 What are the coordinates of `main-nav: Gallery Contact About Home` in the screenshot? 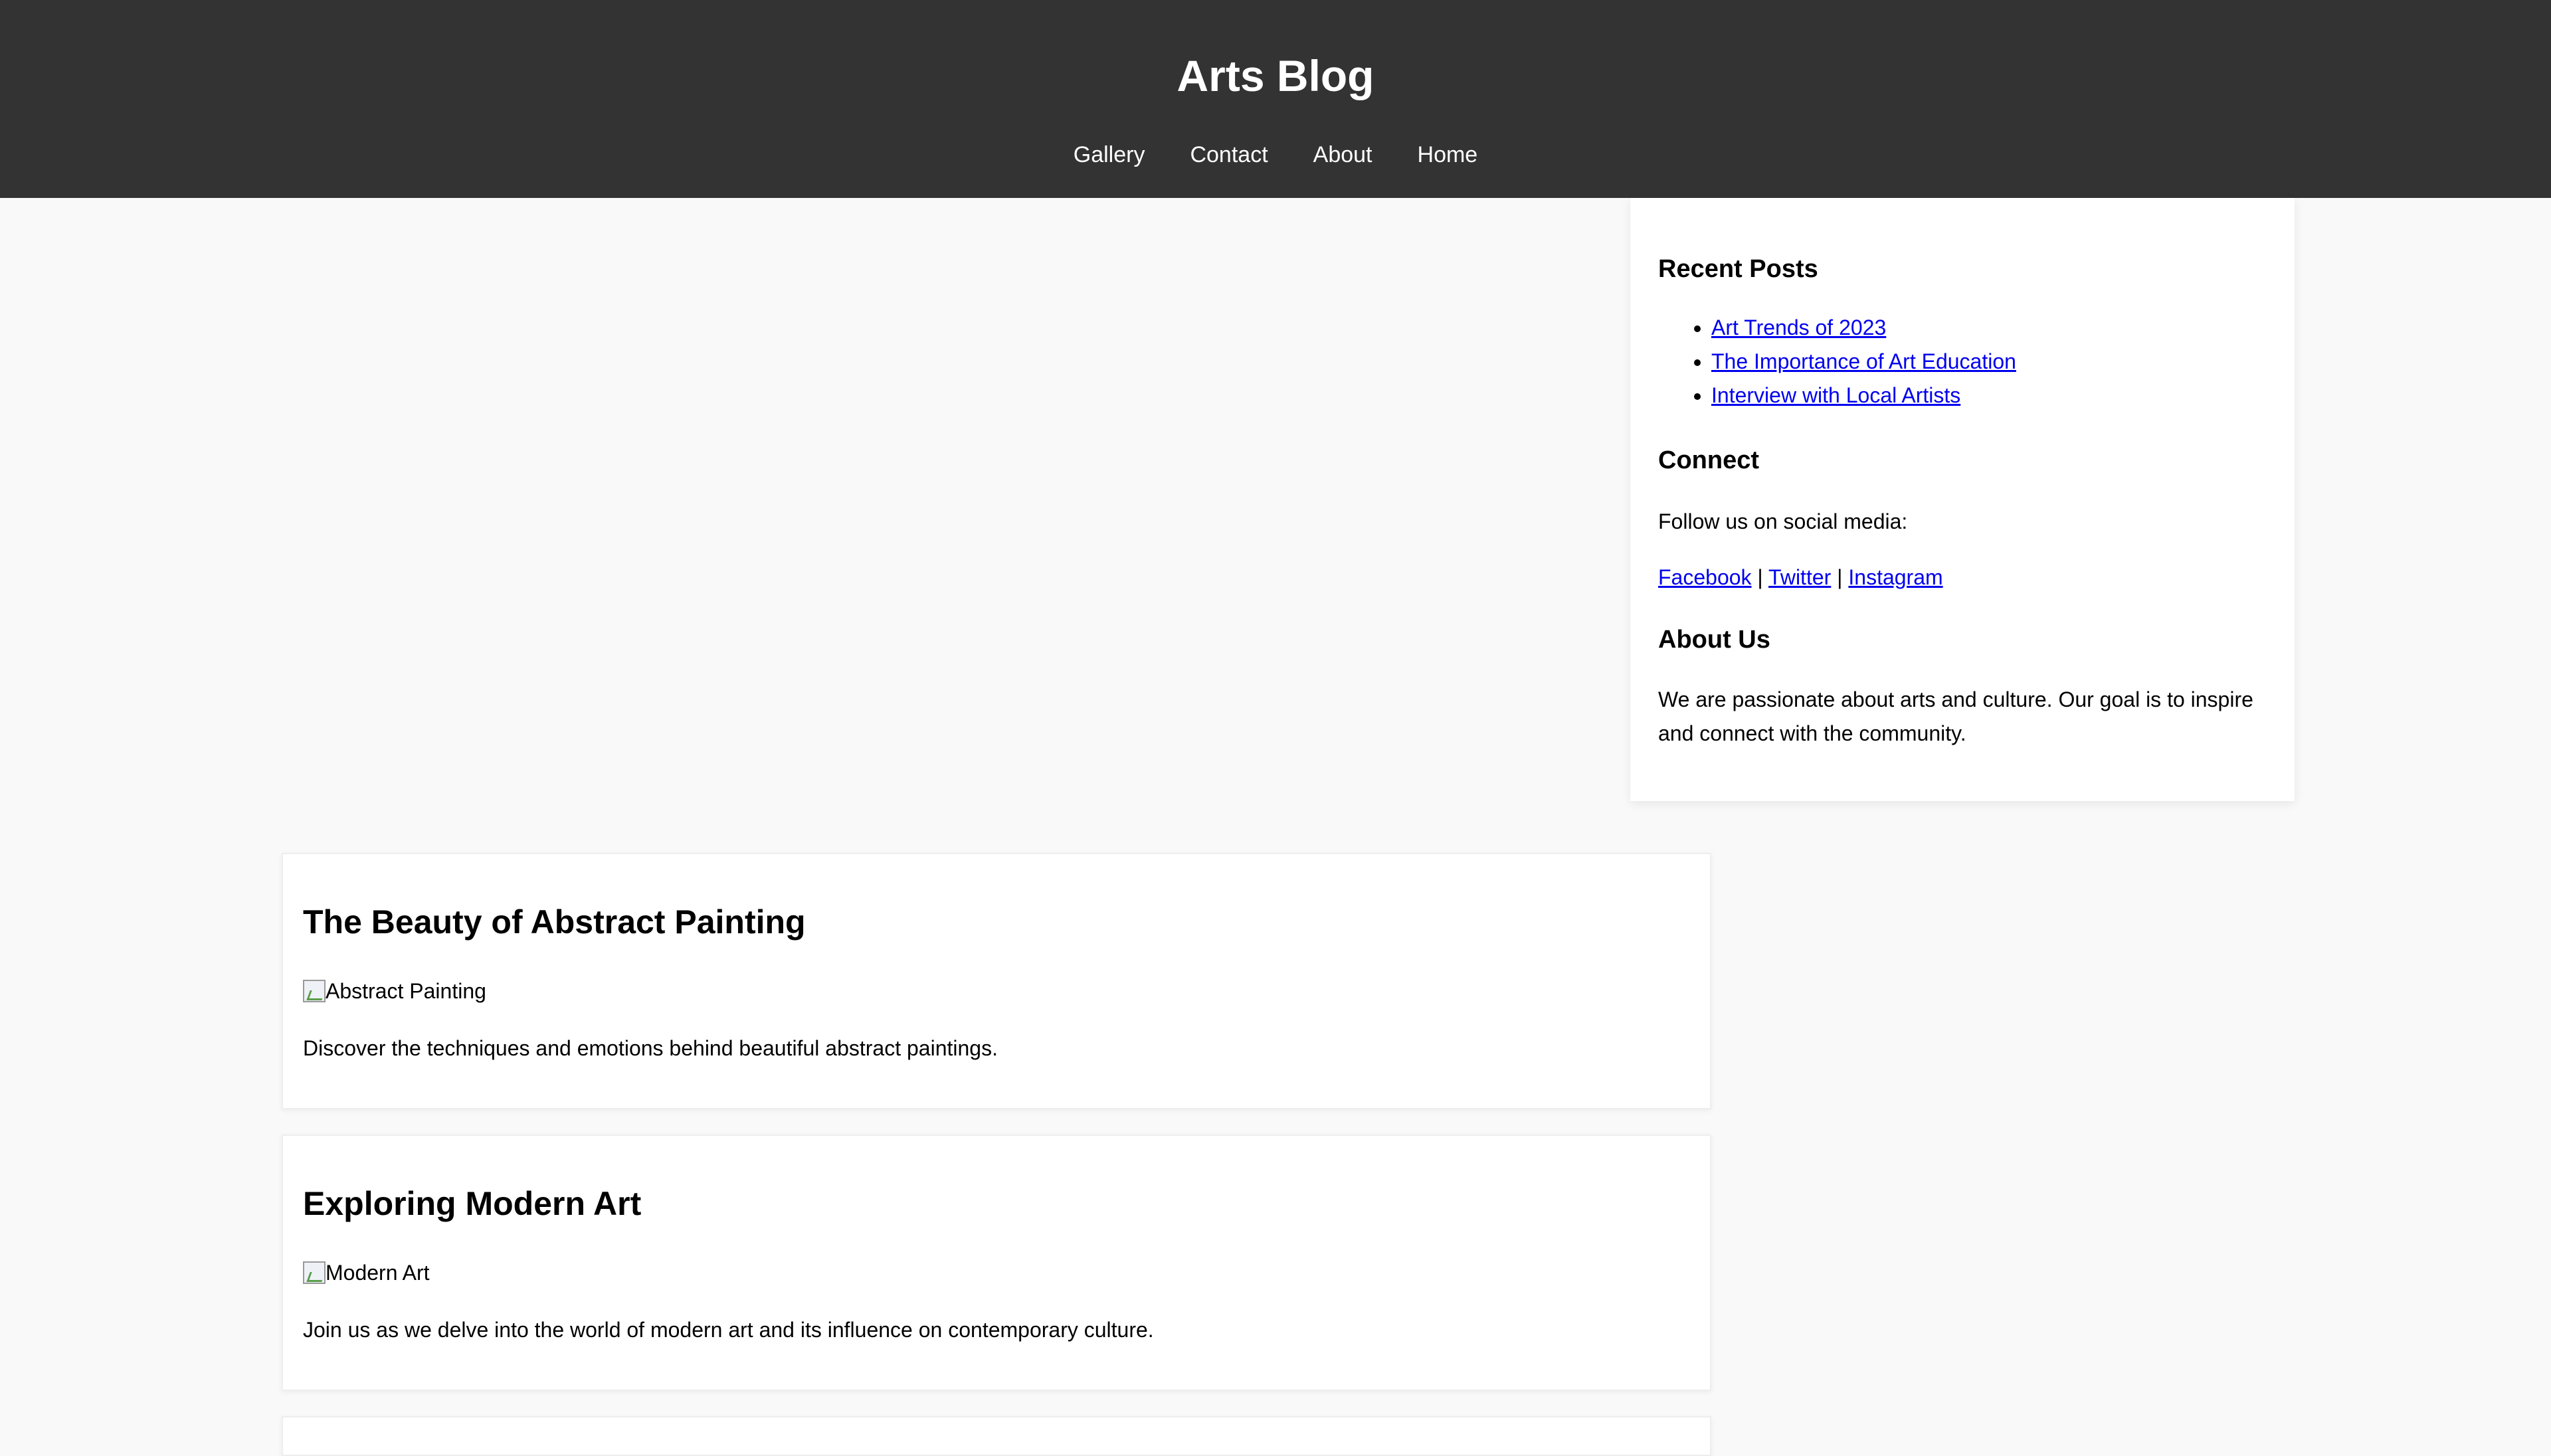 It's located at (1275, 154).